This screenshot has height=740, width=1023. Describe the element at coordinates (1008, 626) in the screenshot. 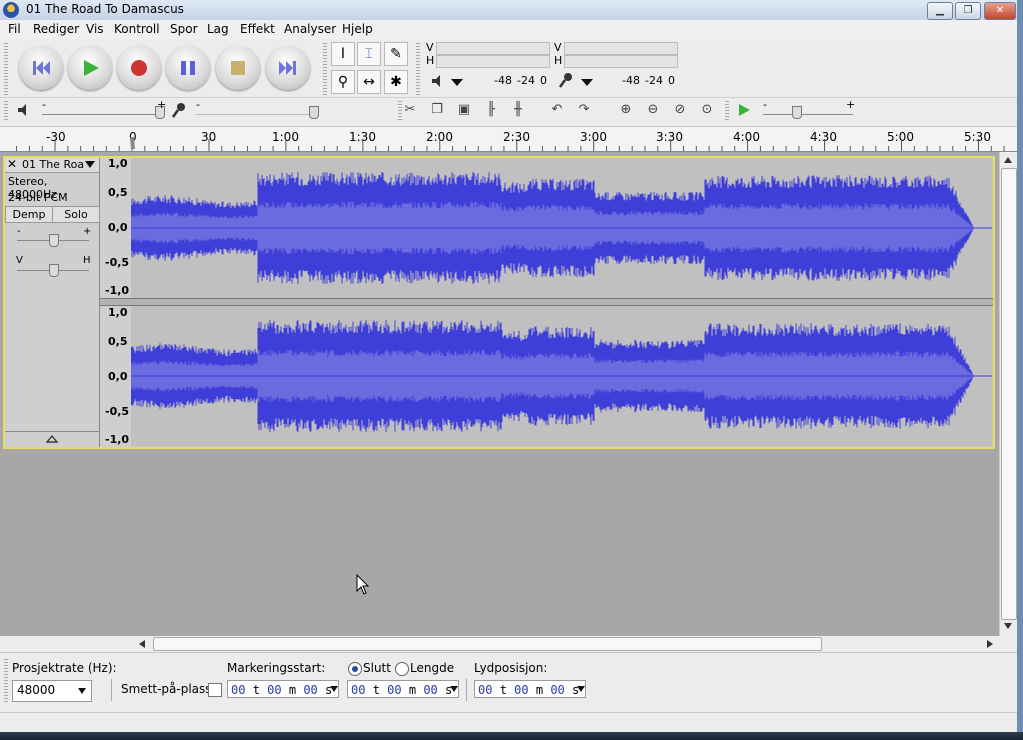

I see `scroll-down-icon` at that location.